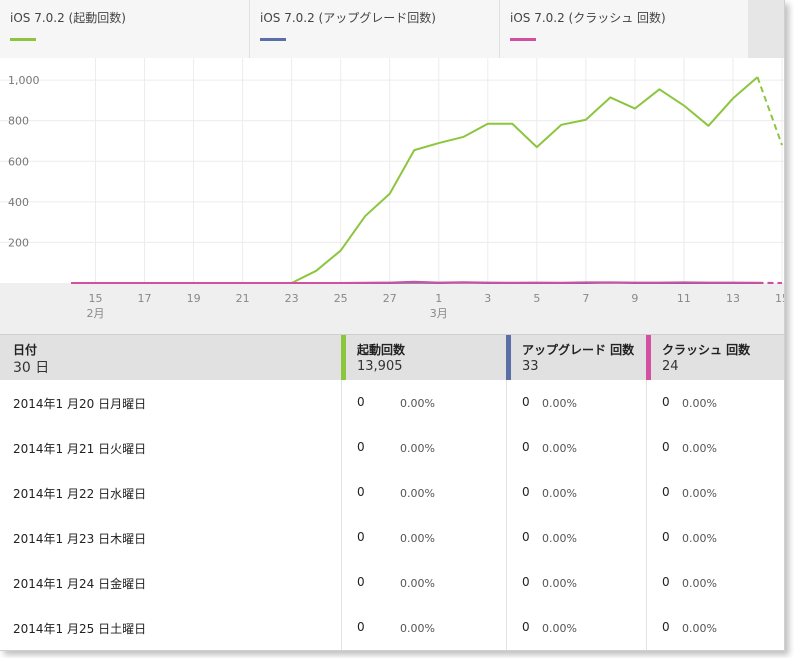 The width and height of the screenshot is (794, 658). I want to click on date-text: 2014年1 月23 日木曜日, so click(80, 539).